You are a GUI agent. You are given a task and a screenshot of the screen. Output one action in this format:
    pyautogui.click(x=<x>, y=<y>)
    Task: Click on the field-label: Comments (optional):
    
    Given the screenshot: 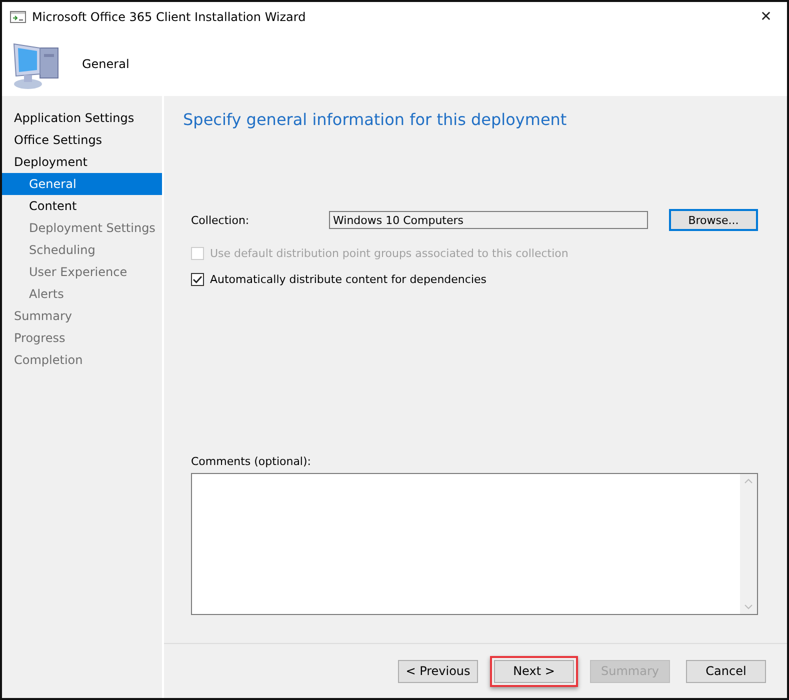 What is the action you would take?
    pyautogui.click(x=251, y=461)
    